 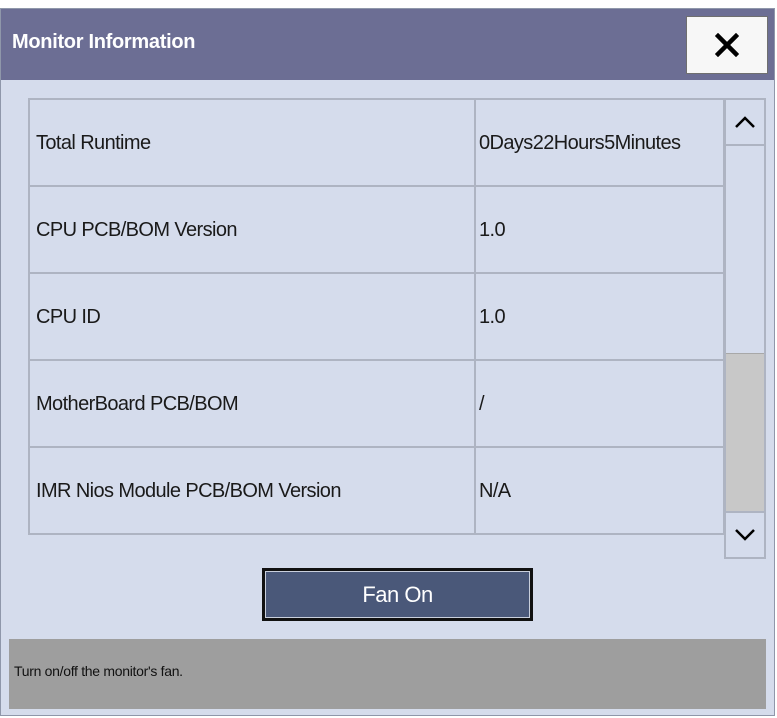 I want to click on table-row: IMR Nios Module PCB/BOM Version N/A, so click(x=376, y=490).